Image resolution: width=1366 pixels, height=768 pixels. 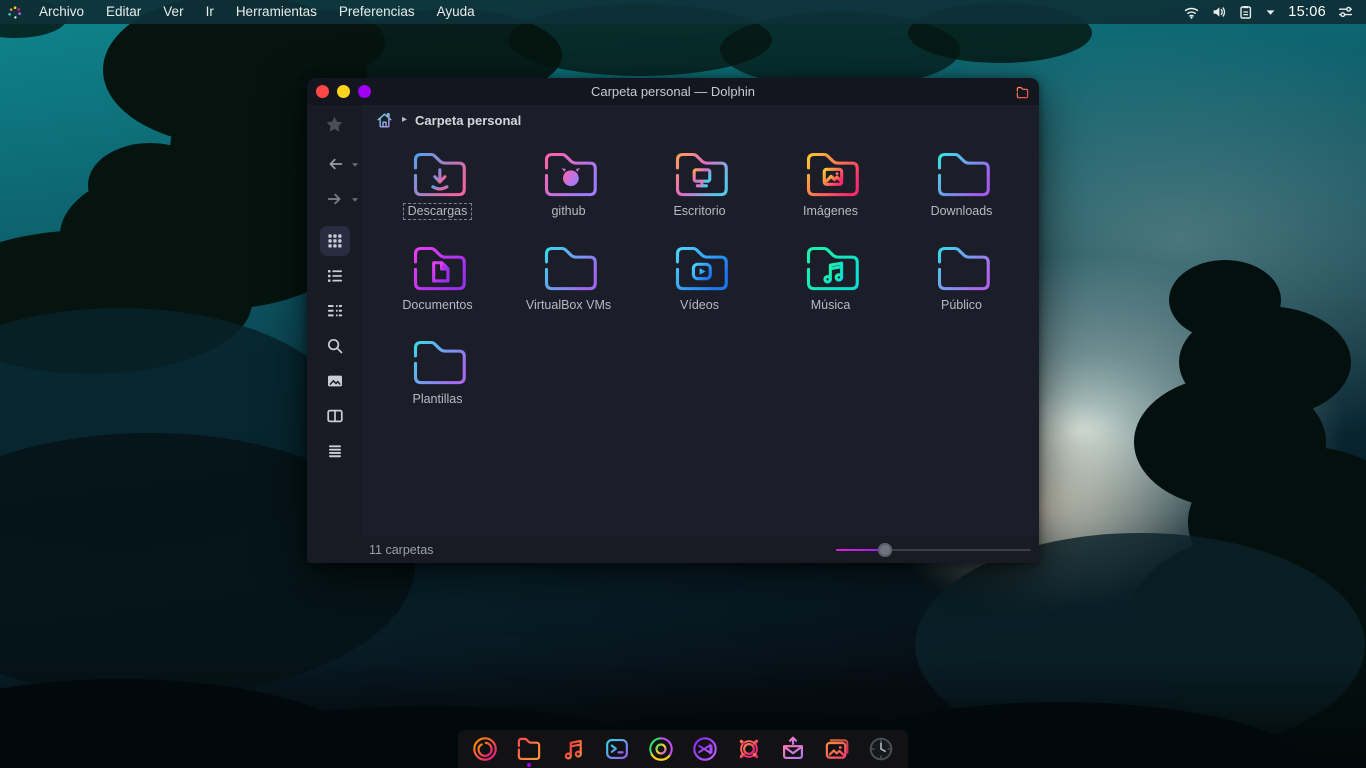 I want to click on terminal-icon, so click(x=617, y=749).